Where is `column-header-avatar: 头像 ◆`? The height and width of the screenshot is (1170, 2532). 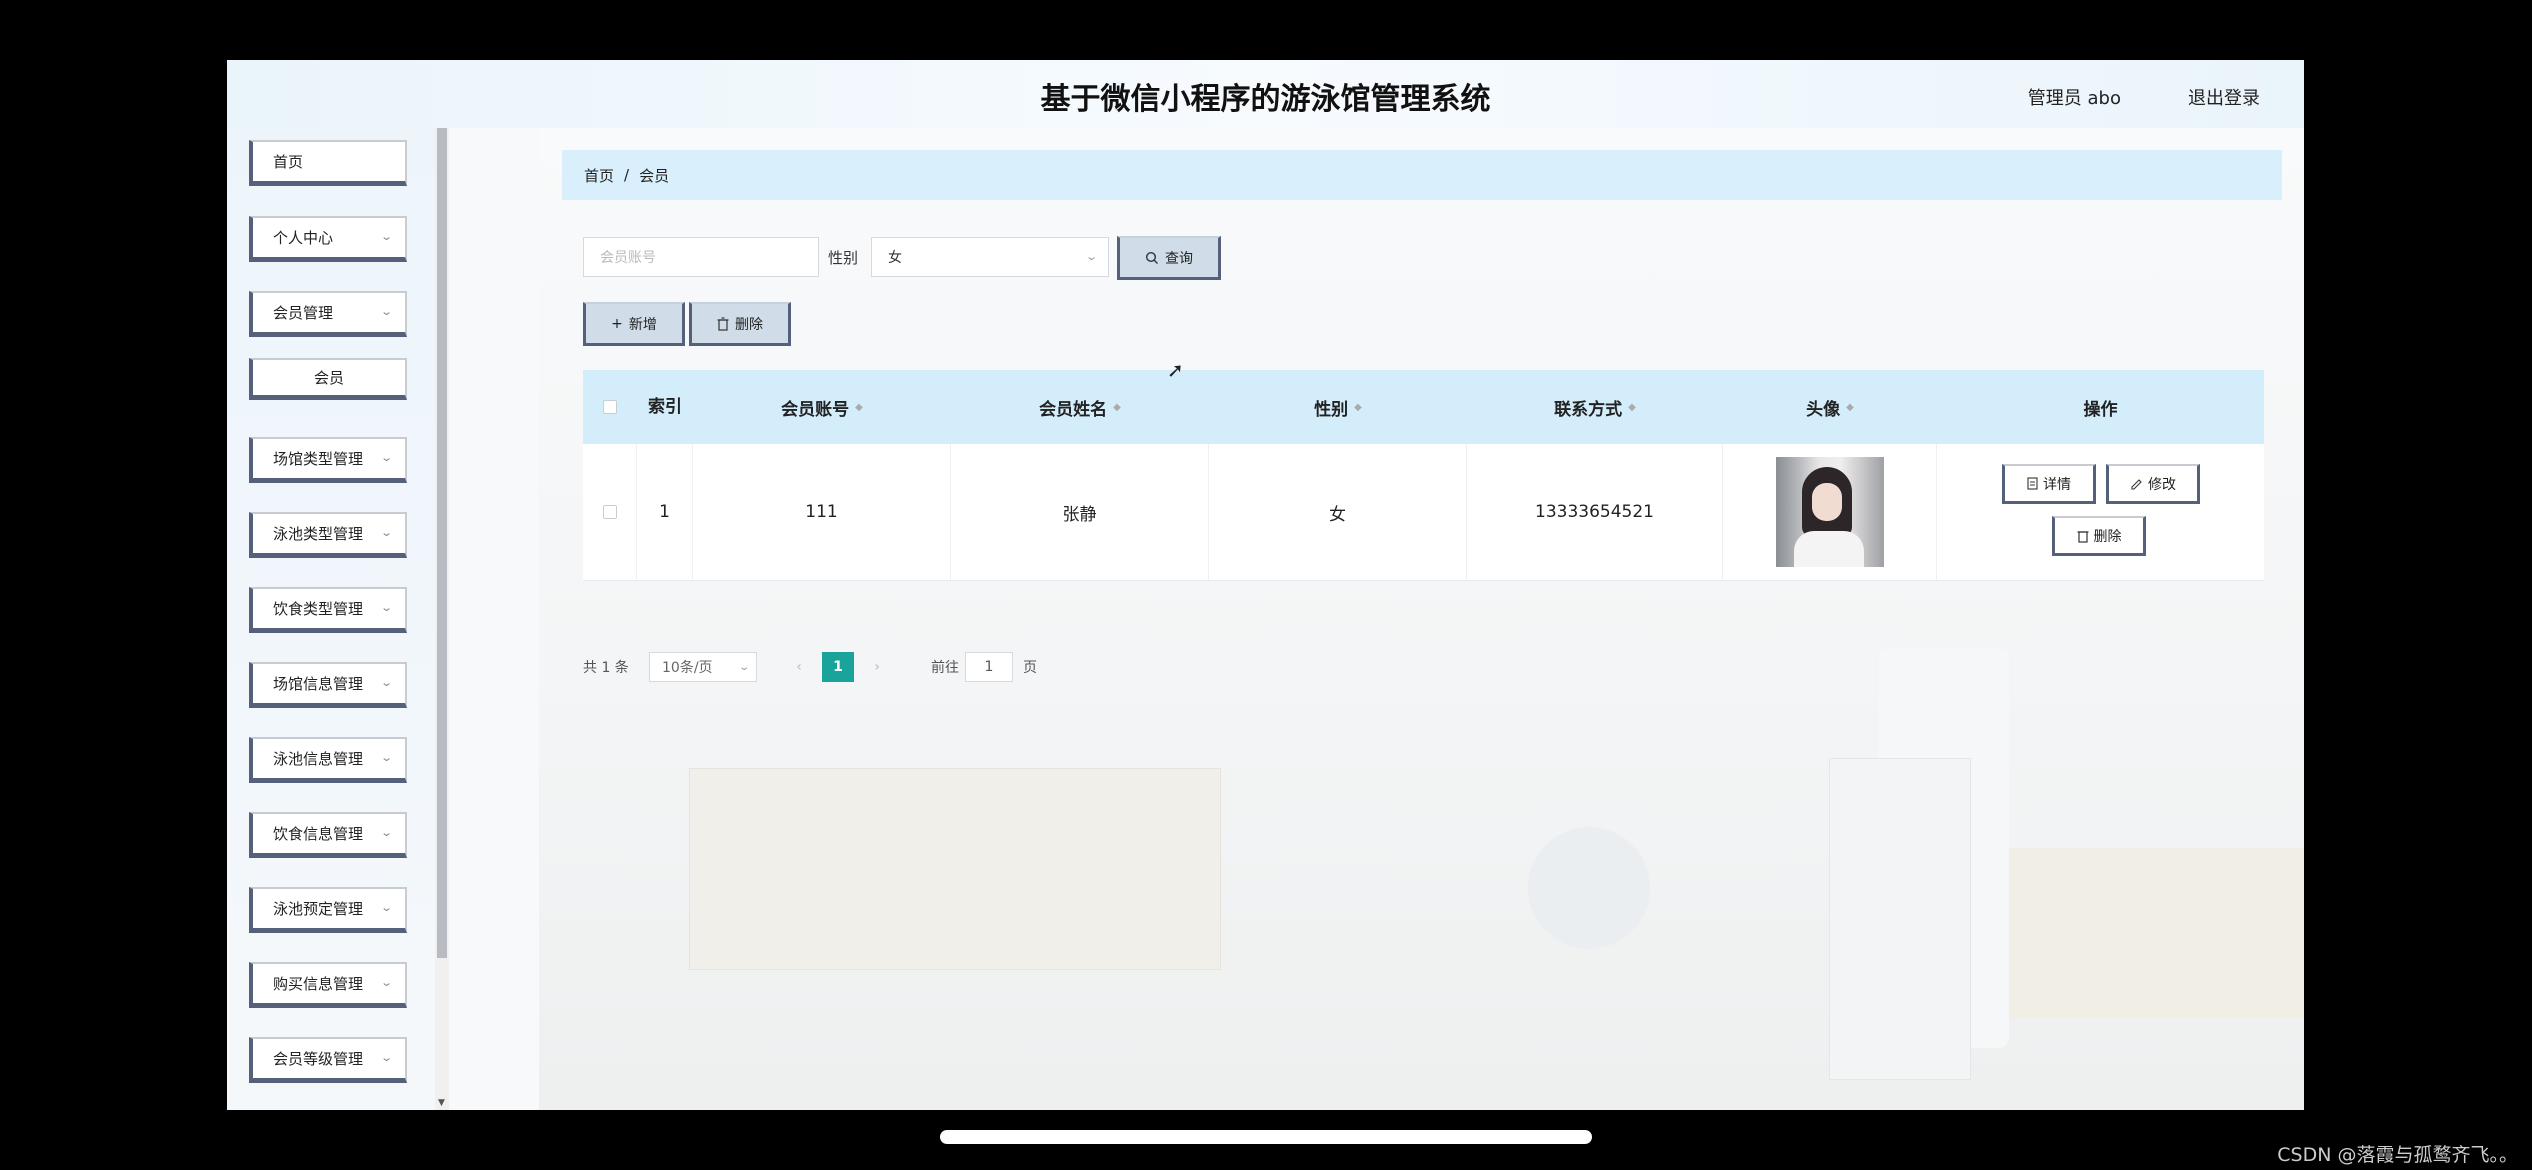
column-header-avatar: 头像 ◆ is located at coordinates (1830, 407).